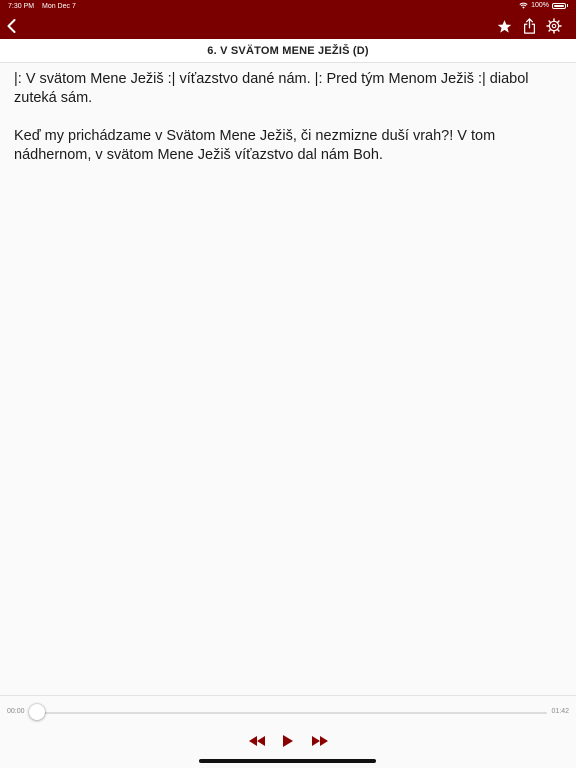  Describe the element at coordinates (288, 26) in the screenshot. I see `navigation-bar` at that location.